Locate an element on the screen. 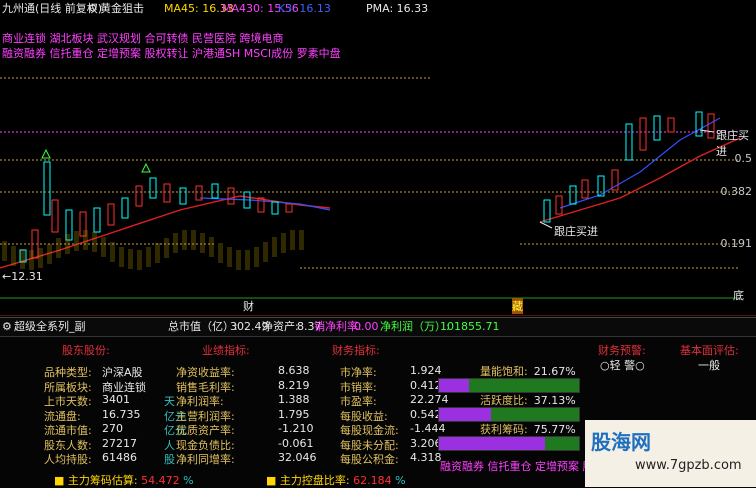  info-label: 人均持股: is located at coordinates (68, 459).